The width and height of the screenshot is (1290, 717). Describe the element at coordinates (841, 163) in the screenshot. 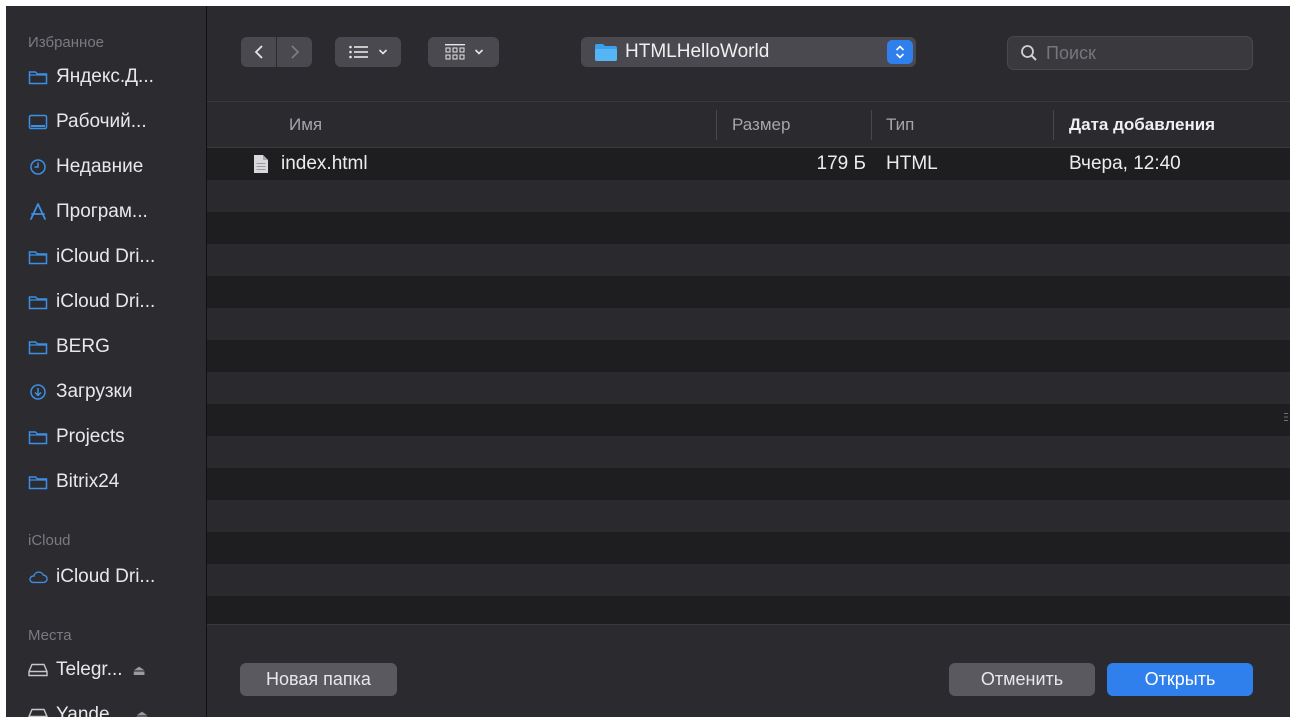

I see `file-size: 179 Б` at that location.